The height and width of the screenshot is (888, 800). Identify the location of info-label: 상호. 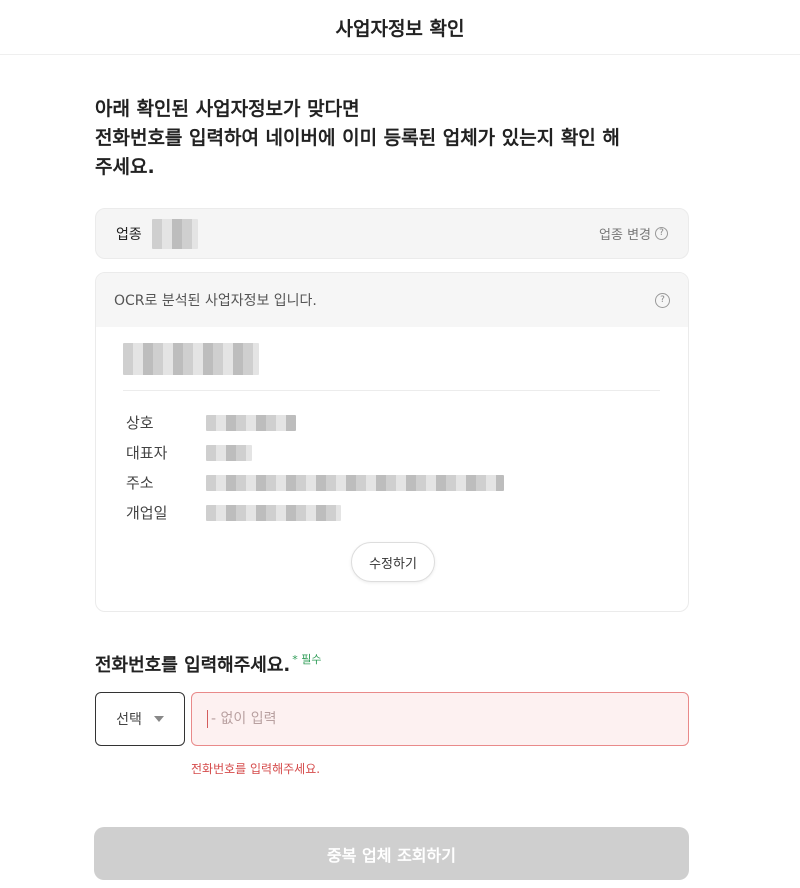
(140, 423).